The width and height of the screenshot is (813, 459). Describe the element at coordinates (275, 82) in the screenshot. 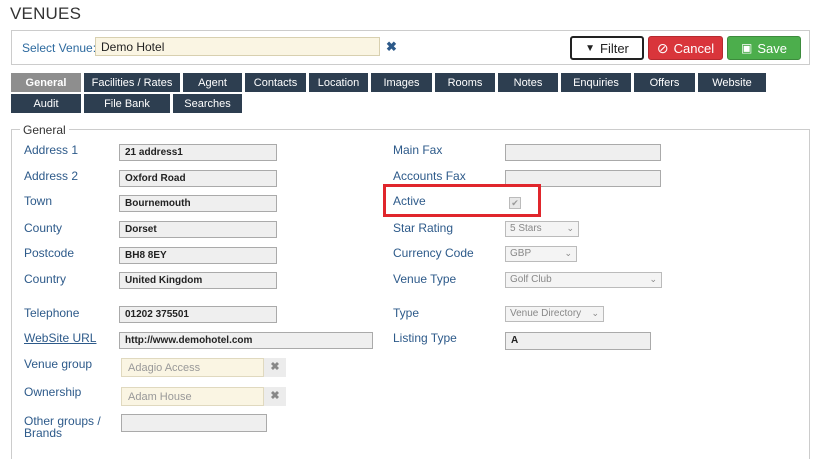

I see `tab-contacts: Contacts` at that location.